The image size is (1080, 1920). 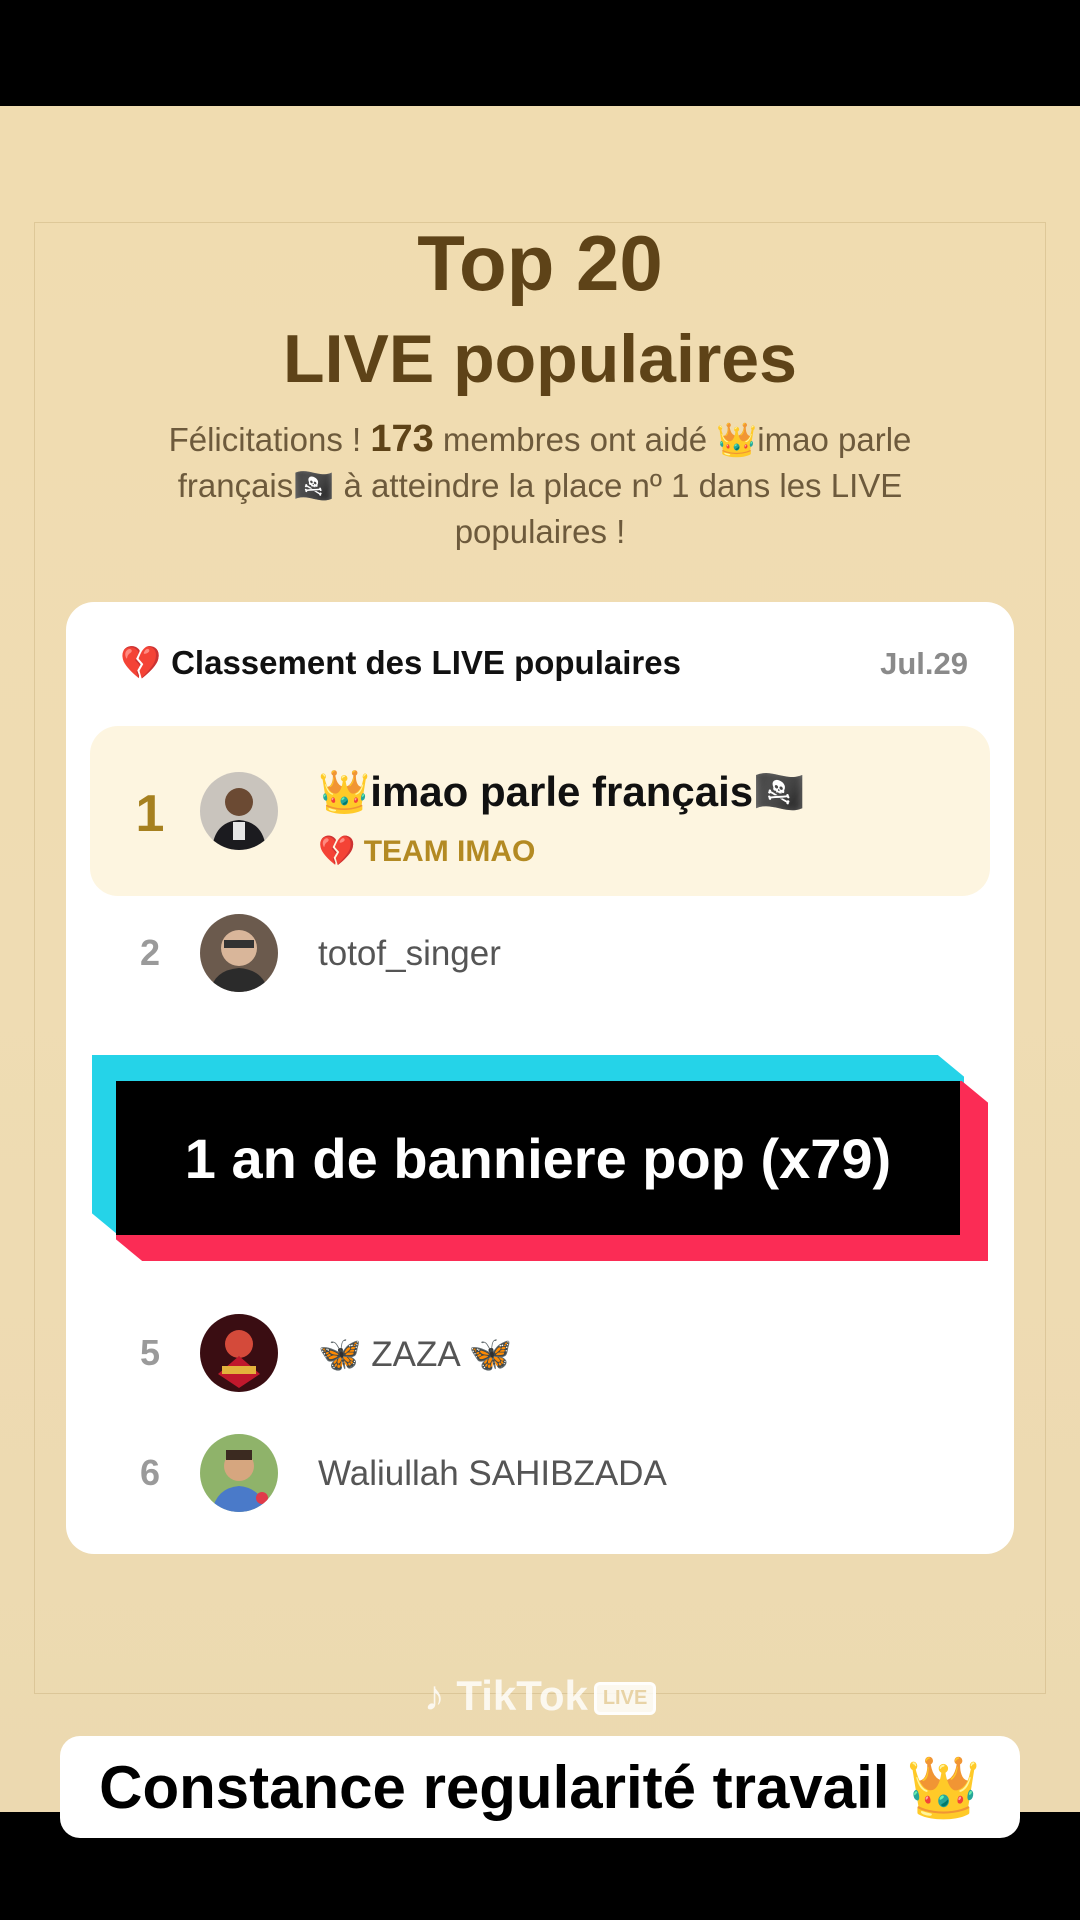 What do you see at coordinates (141, 662) in the screenshot?
I see `broken-heart-icon: 💔` at bounding box center [141, 662].